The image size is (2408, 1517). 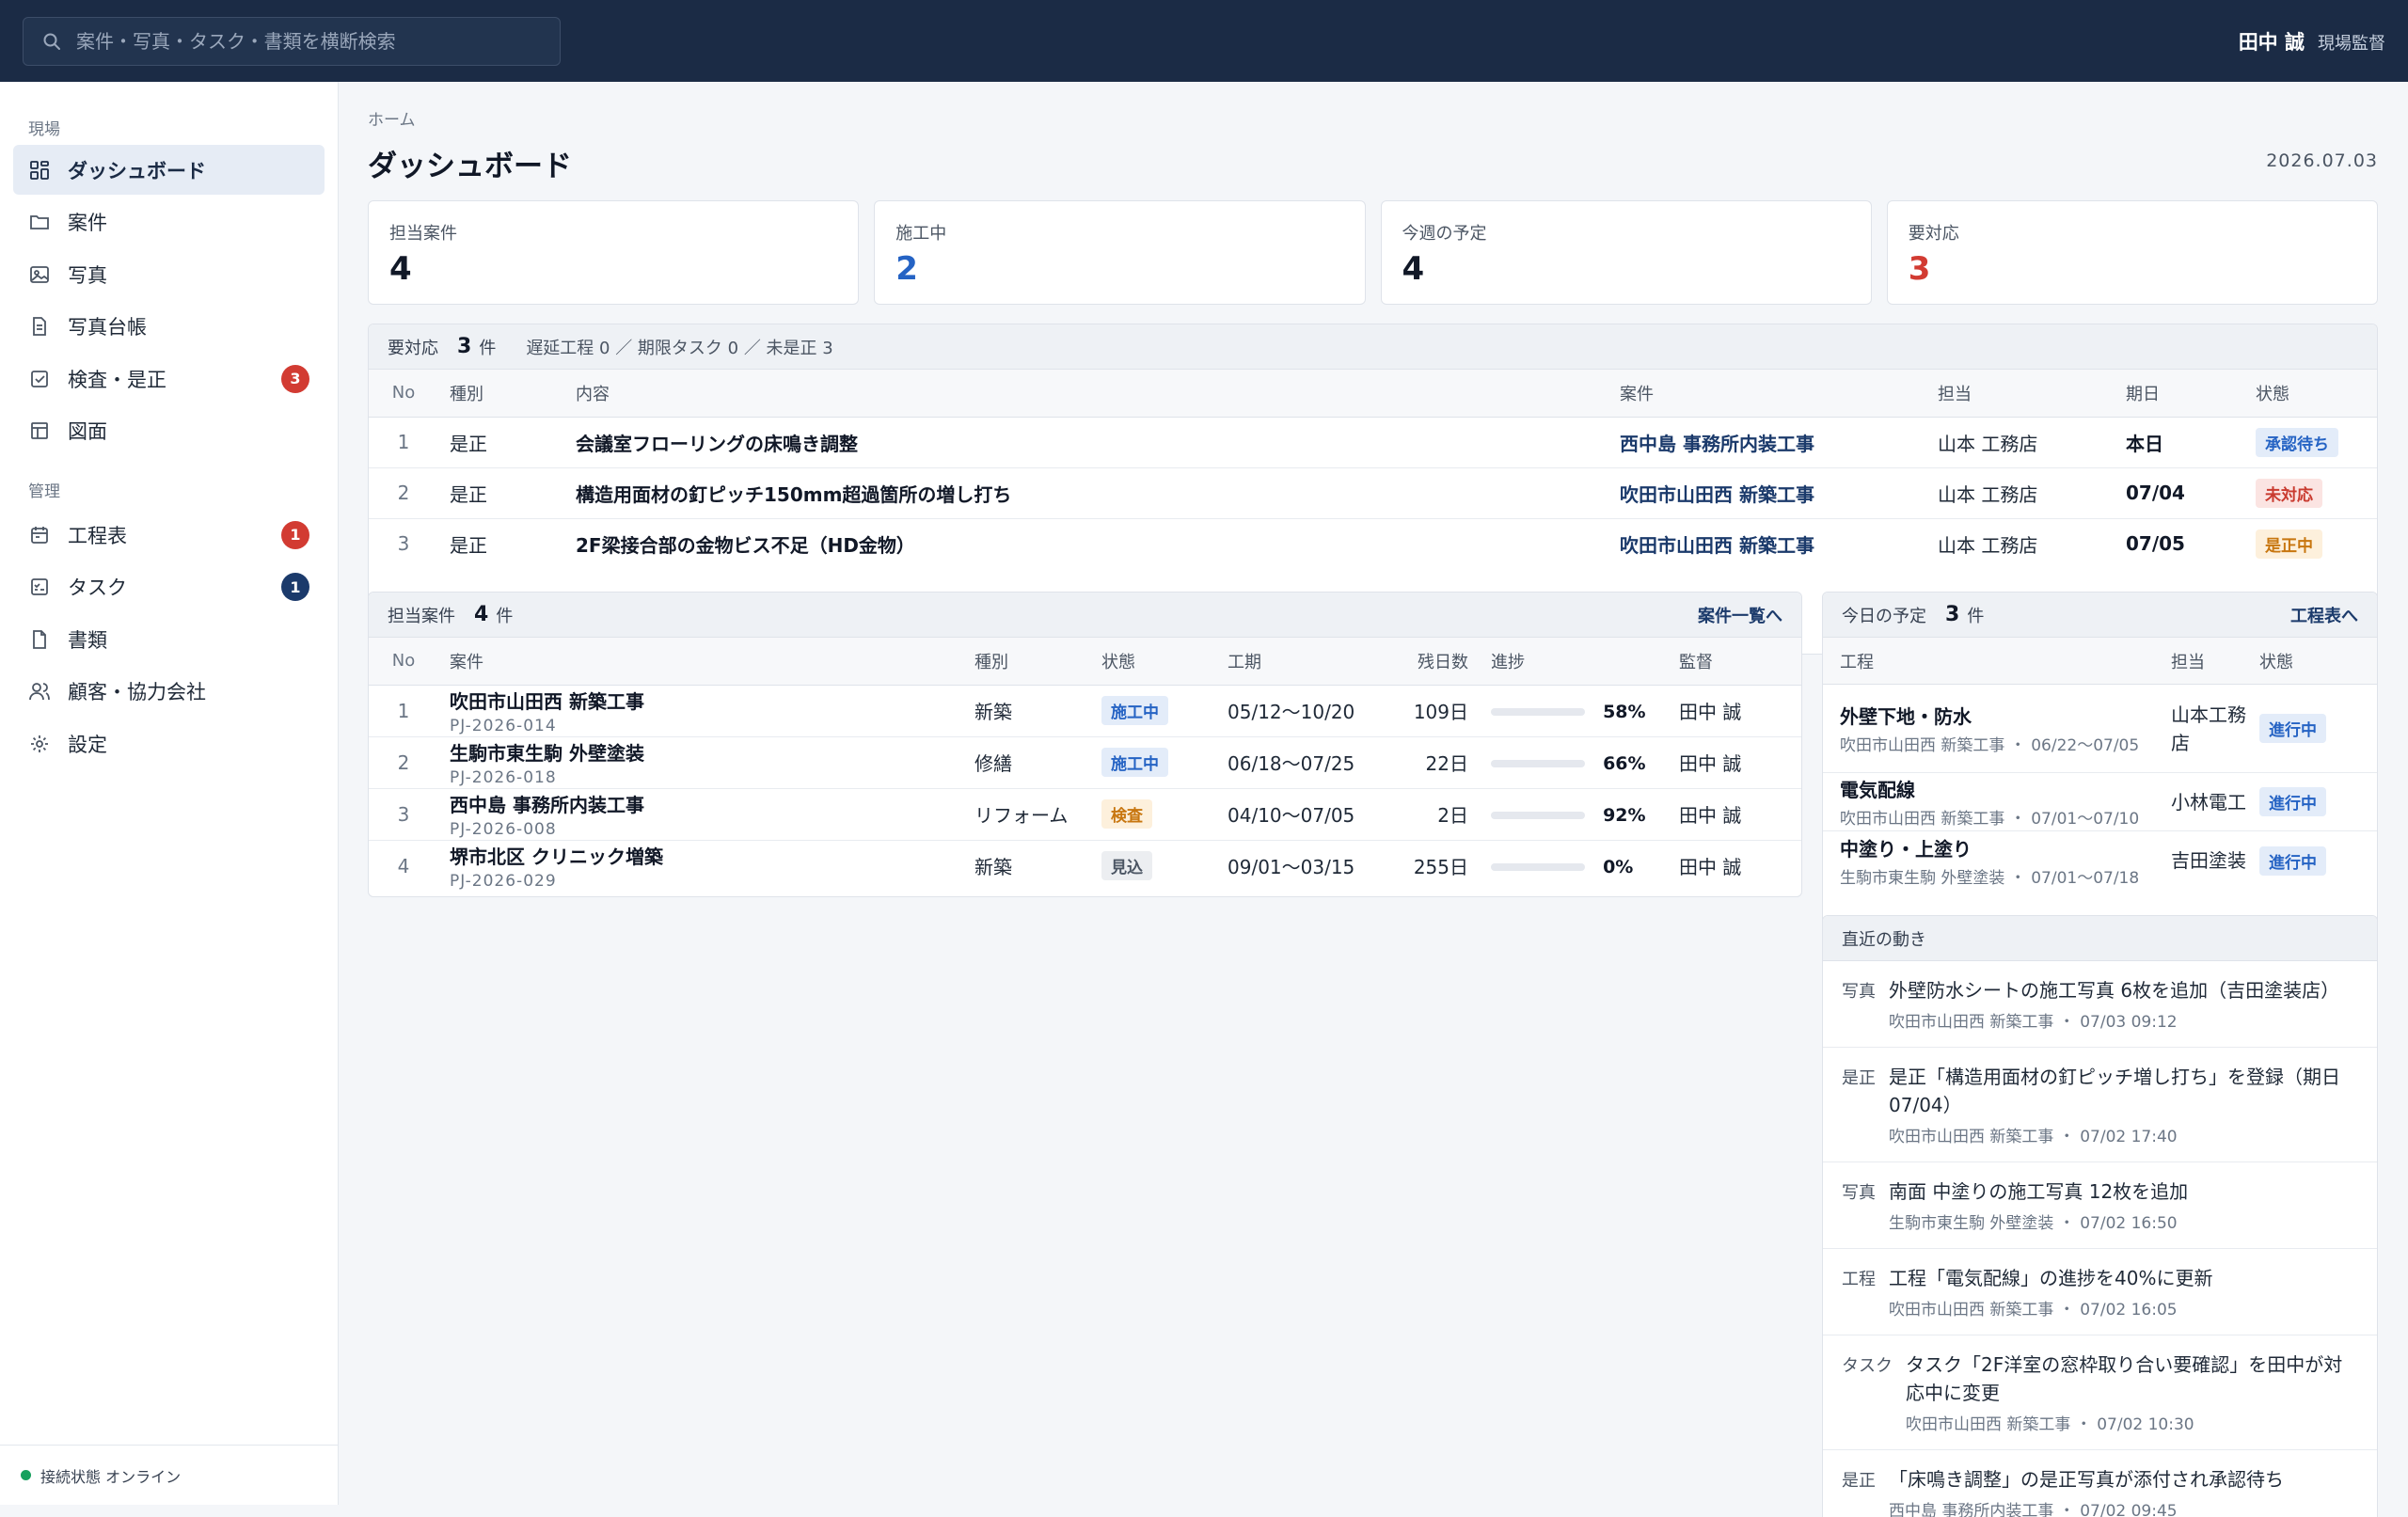 I want to click on activity-panel-header: 直近の動き, so click(x=2100, y=938).